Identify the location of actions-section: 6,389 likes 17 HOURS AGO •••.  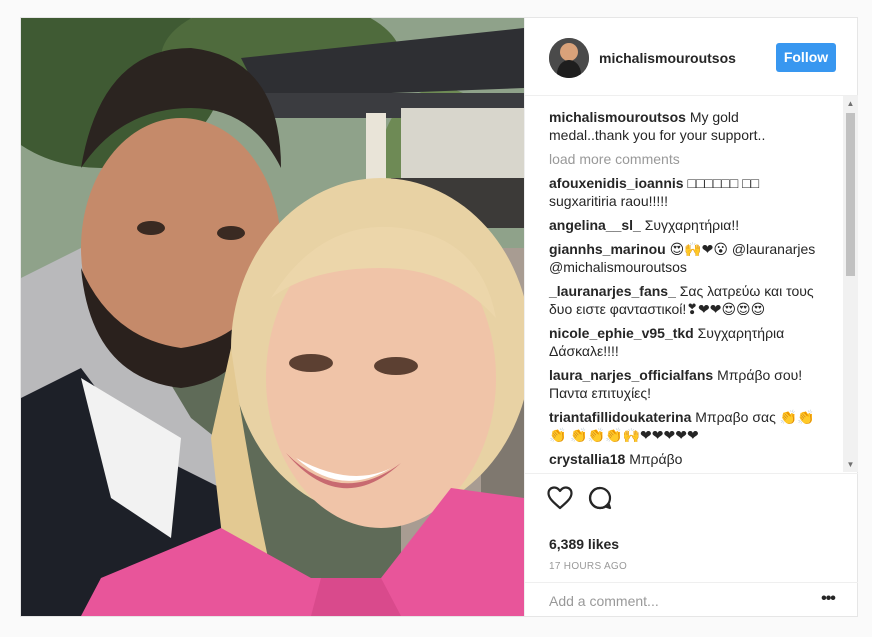
(691, 545).